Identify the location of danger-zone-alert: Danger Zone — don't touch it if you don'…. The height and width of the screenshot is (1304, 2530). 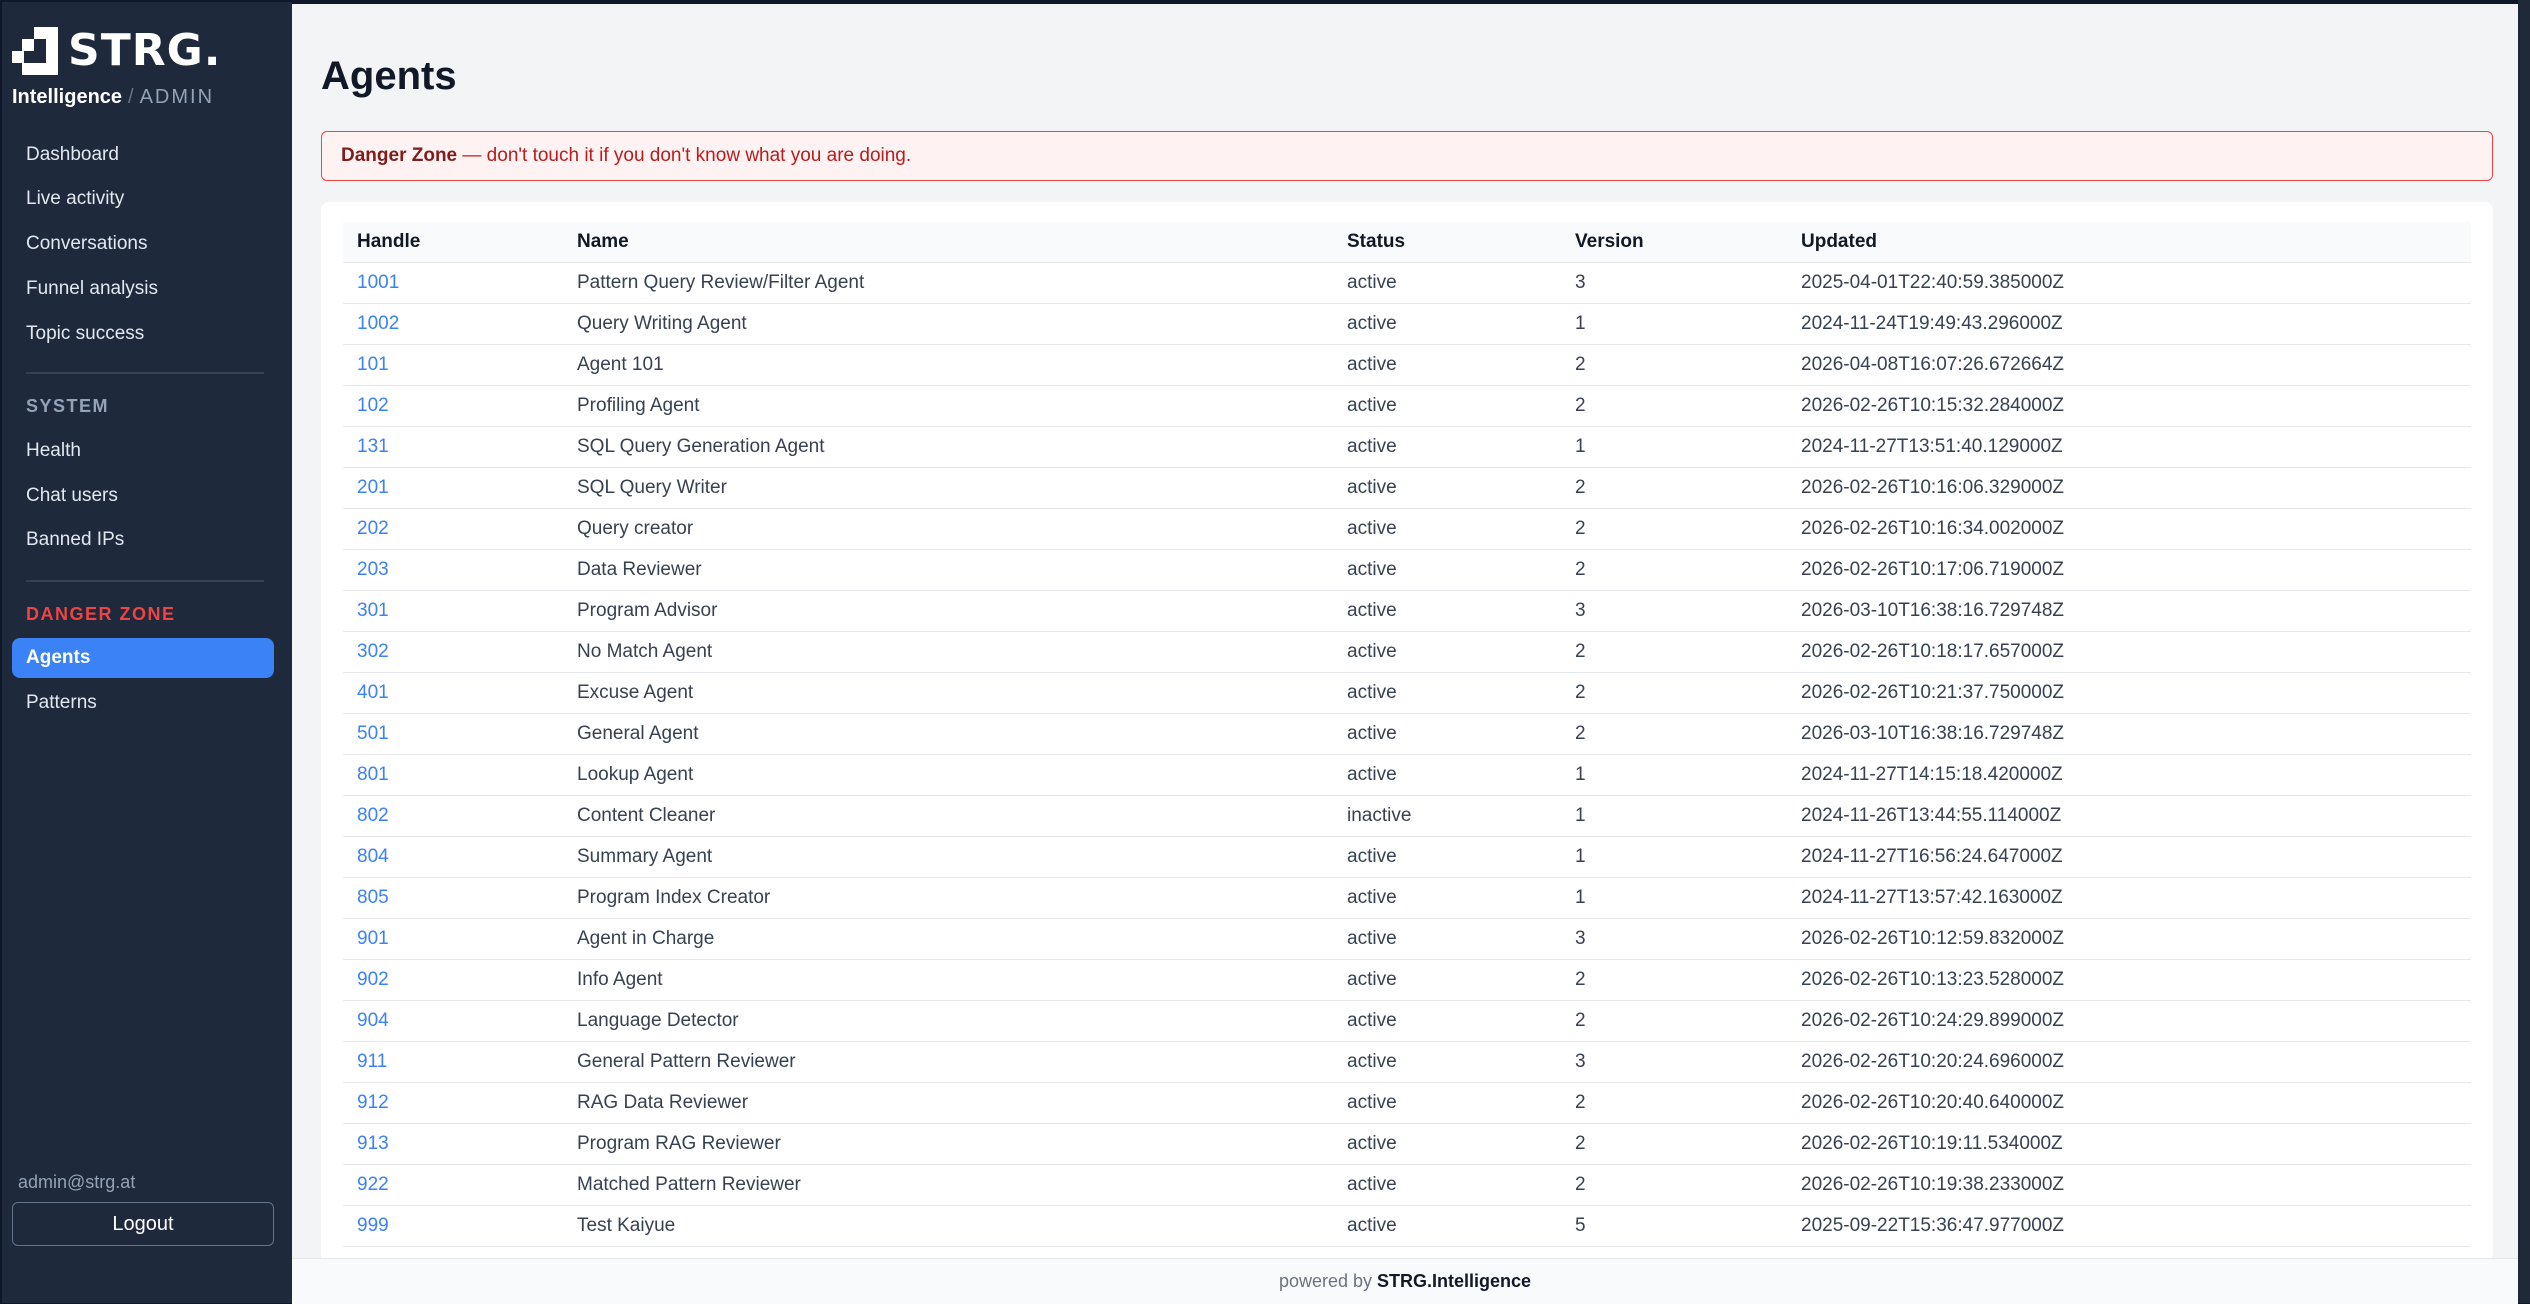
(1407, 156).